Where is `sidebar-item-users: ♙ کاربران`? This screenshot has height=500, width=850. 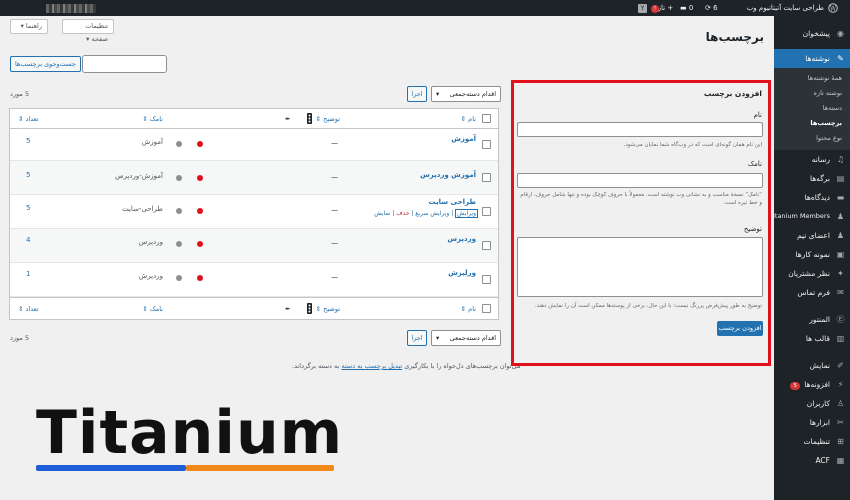 sidebar-item-users: ♙ کاربران is located at coordinates (812, 403).